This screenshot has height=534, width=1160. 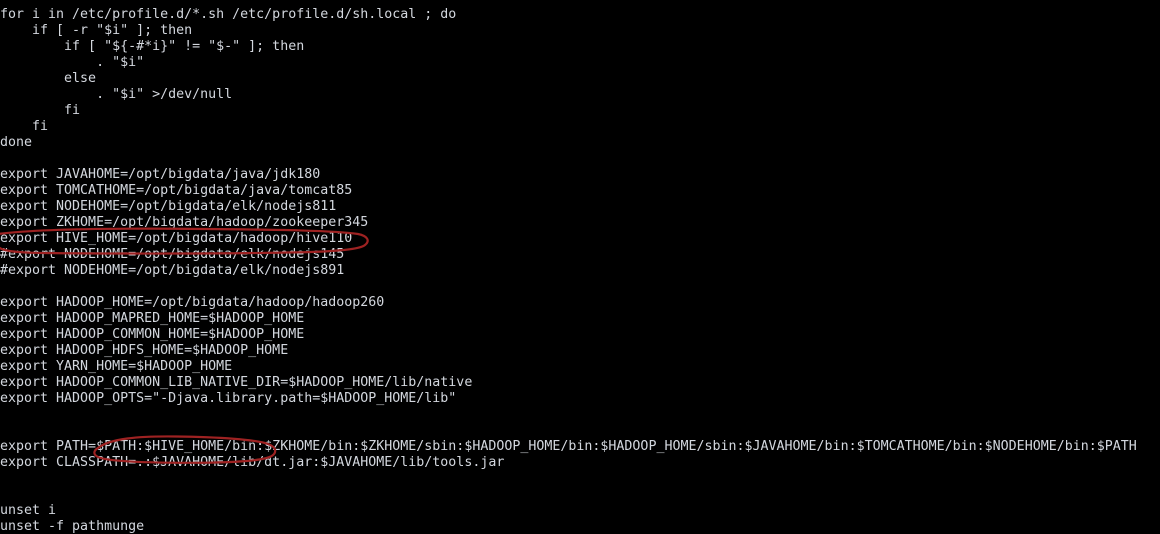 I want to click on terminal-line: export HADOOP_COMMON_HOME=$HADOOP_HOME, so click(x=152, y=334).